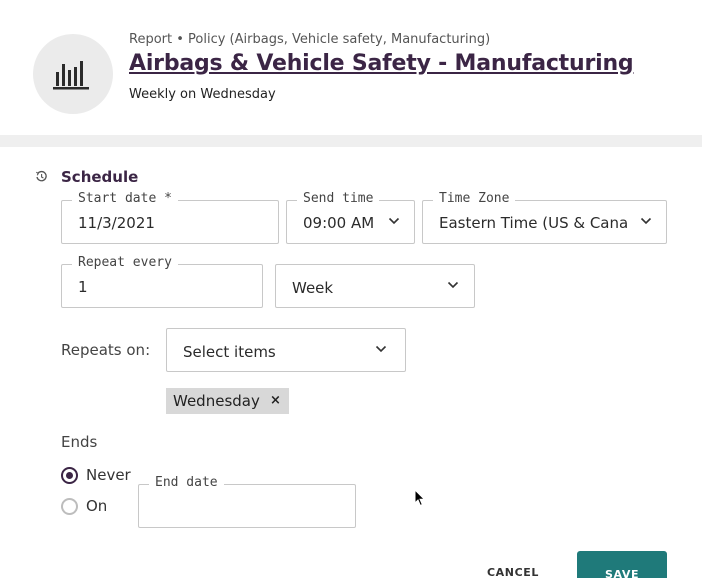  What do you see at coordinates (108, 475) in the screenshot?
I see `radio-never-label: Never` at bounding box center [108, 475].